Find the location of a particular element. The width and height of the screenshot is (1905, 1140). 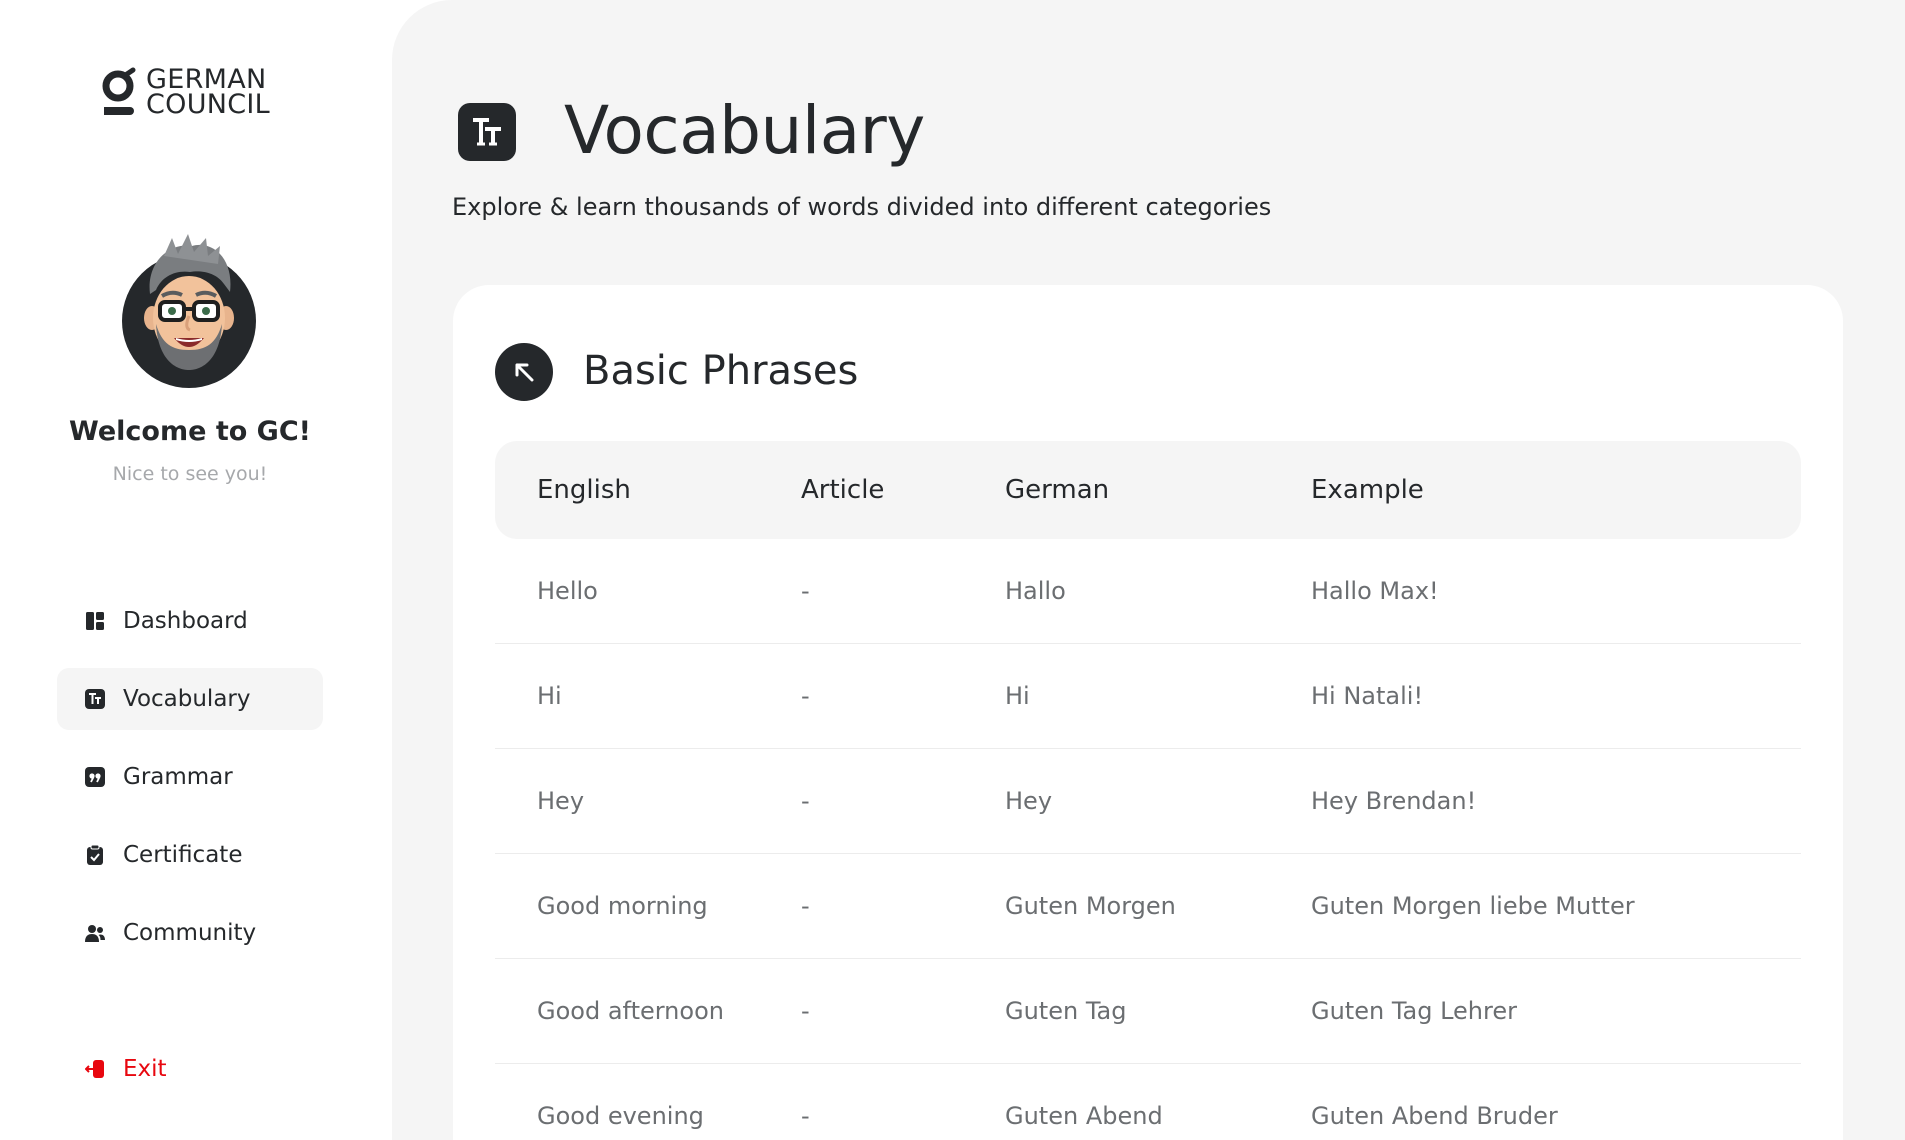

brand-line-2: COUNCIL is located at coordinates (208, 104).